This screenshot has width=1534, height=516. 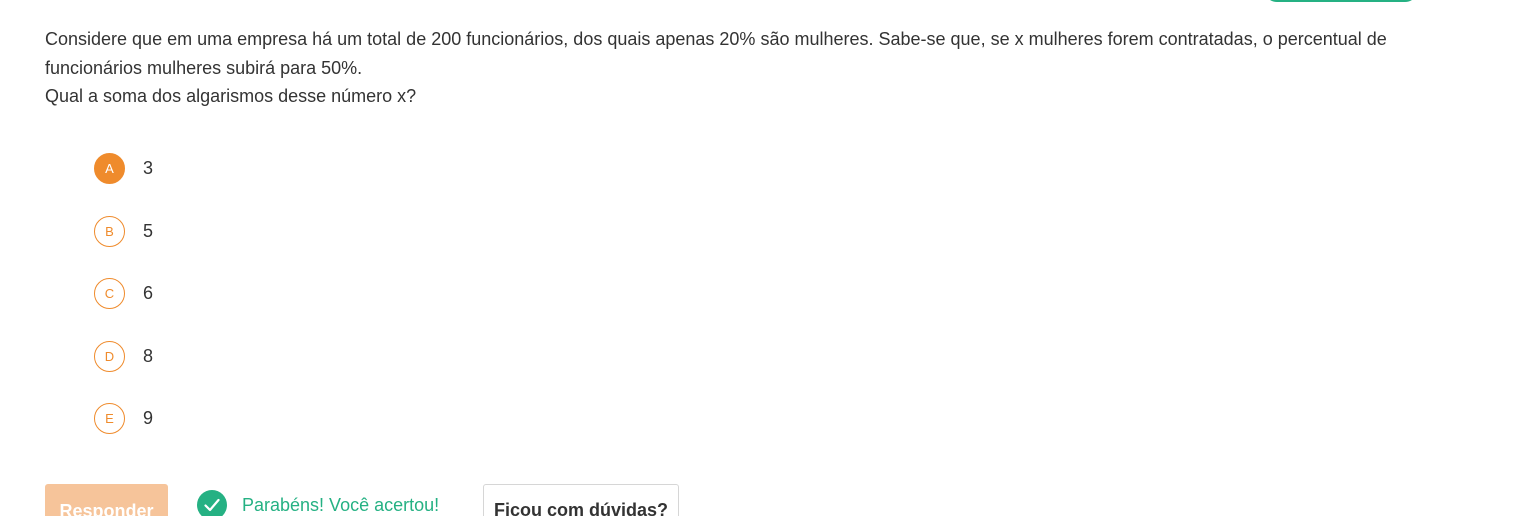 What do you see at coordinates (148, 418) in the screenshot?
I see `option-text-e: 9` at bounding box center [148, 418].